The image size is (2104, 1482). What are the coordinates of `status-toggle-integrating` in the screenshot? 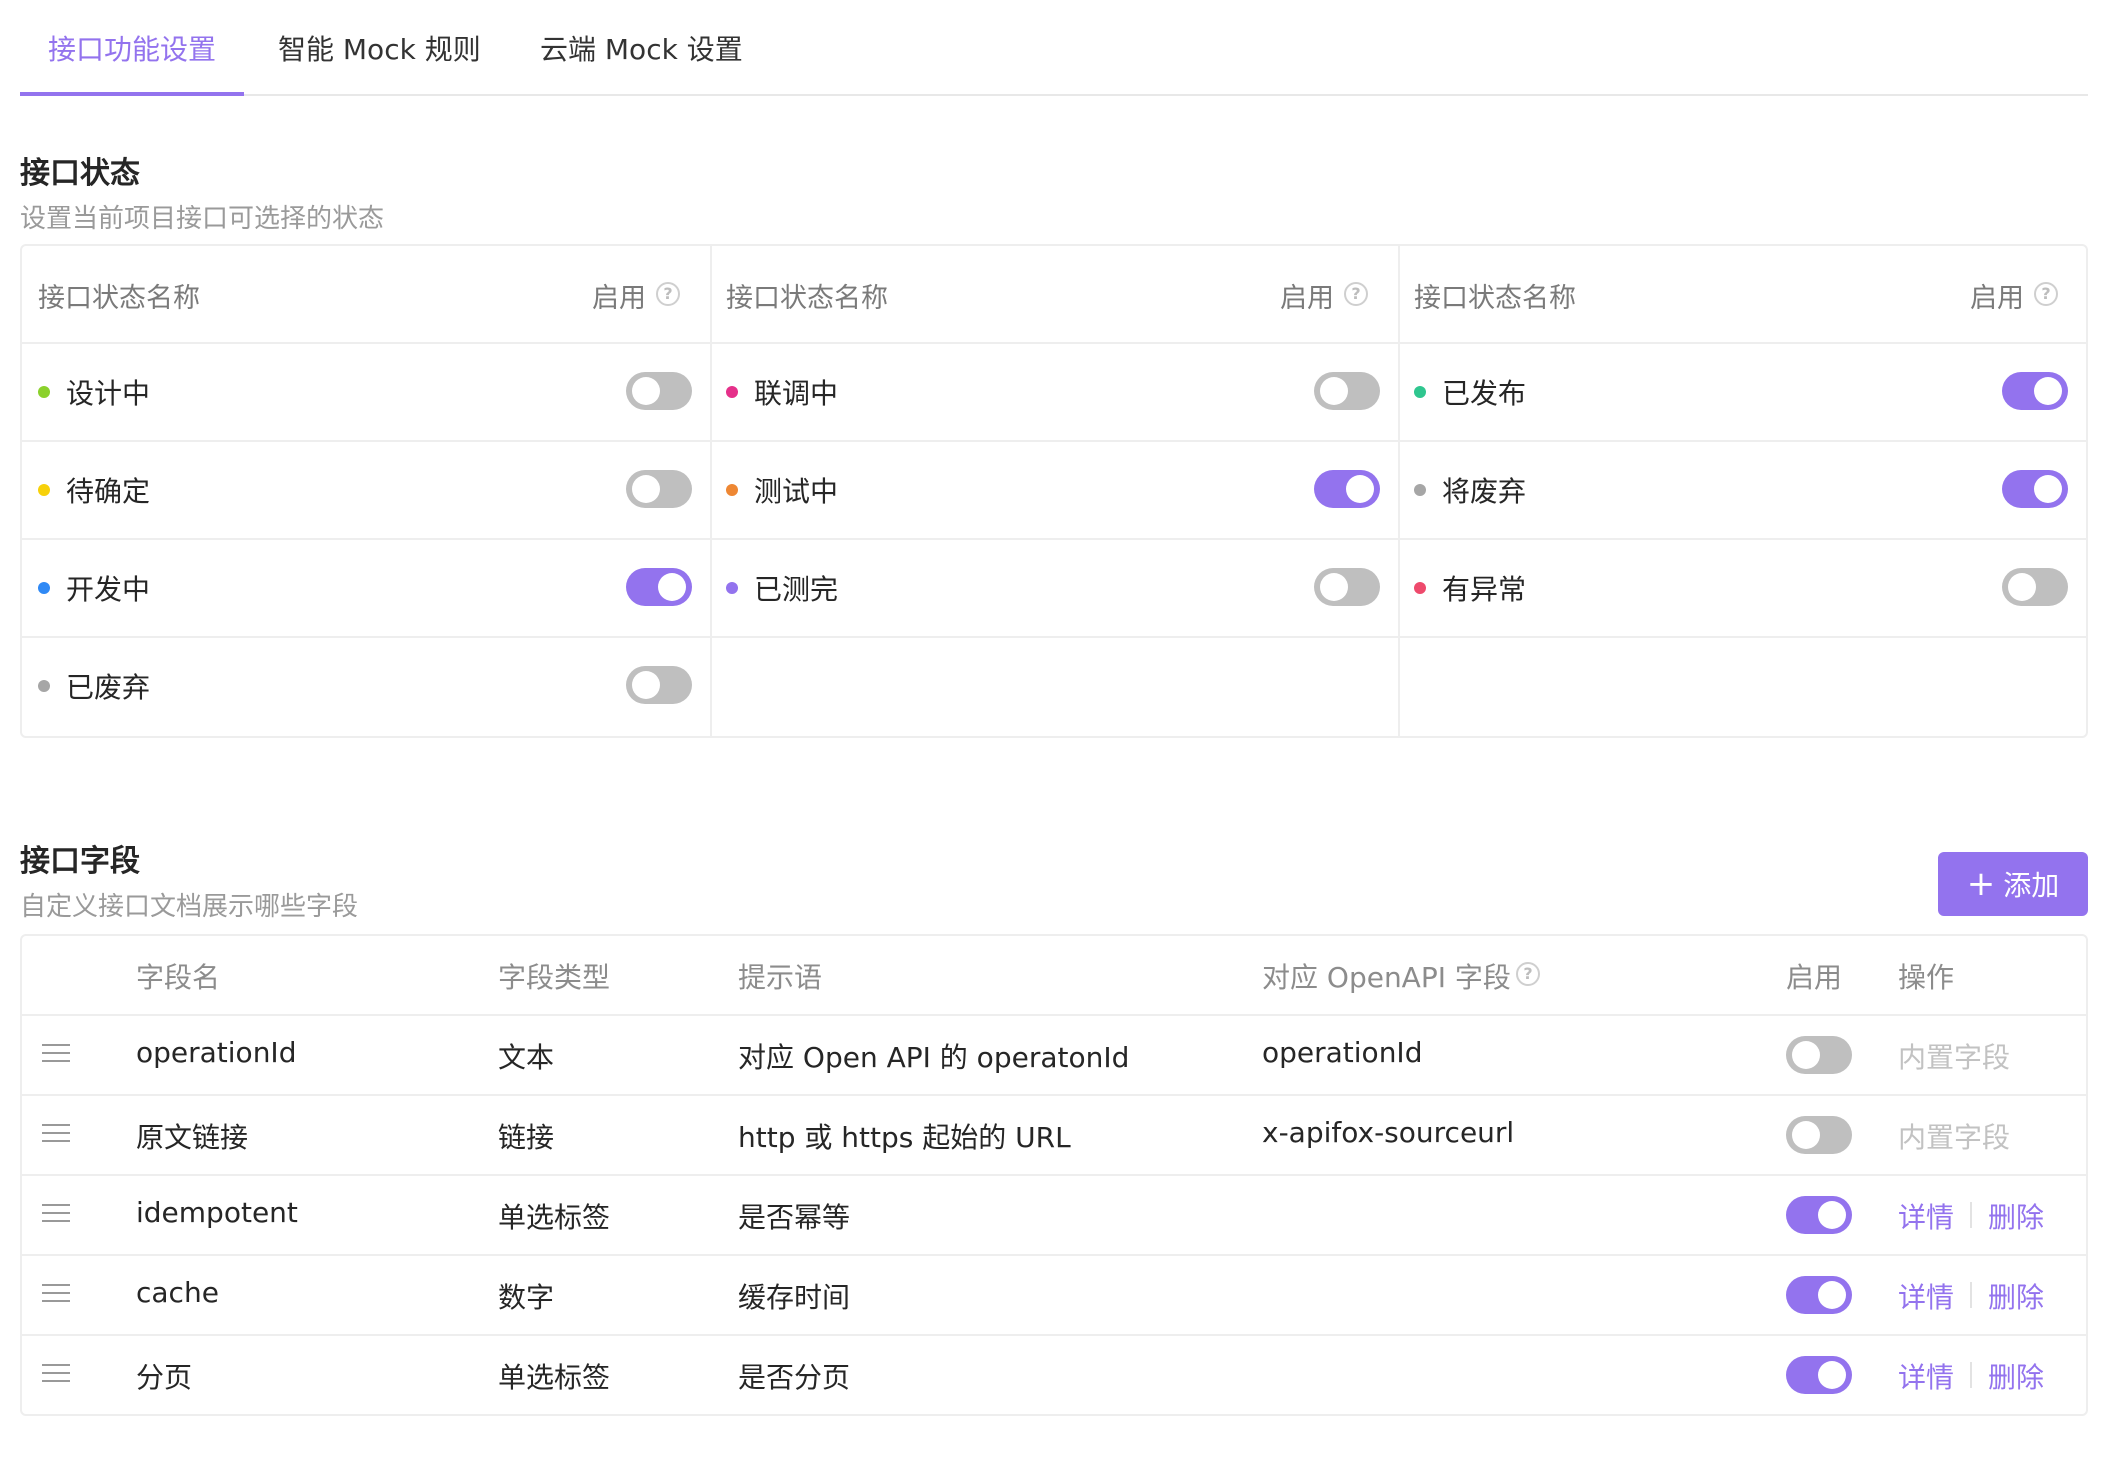 It's located at (1347, 391).